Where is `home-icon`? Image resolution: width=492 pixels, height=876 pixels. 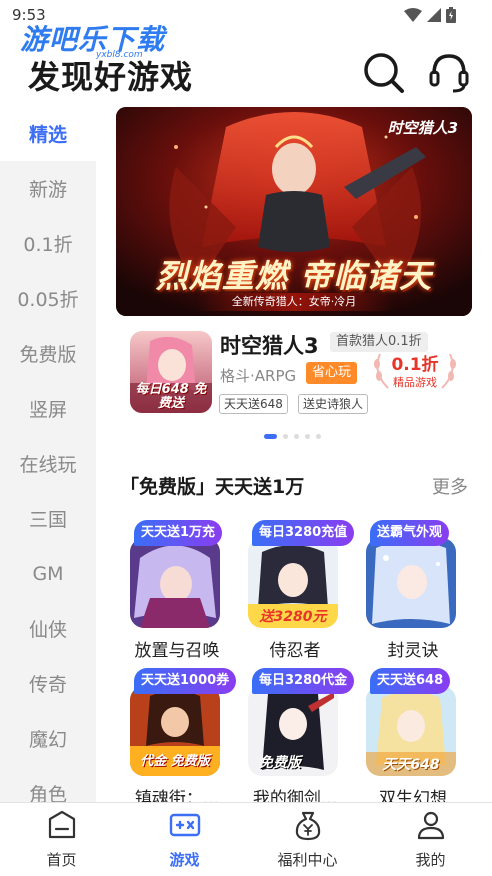 home-icon is located at coordinates (62, 824).